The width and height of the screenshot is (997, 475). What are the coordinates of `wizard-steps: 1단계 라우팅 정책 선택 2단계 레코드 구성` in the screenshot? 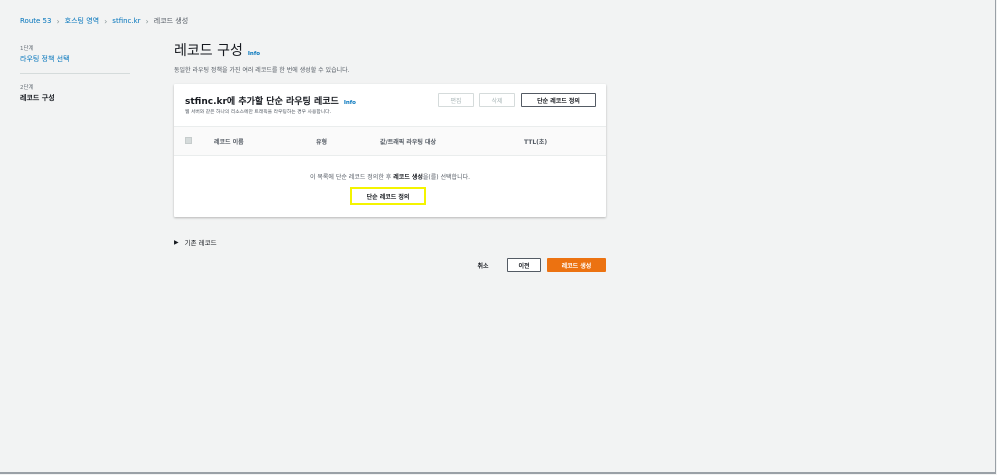 It's located at (75, 73).